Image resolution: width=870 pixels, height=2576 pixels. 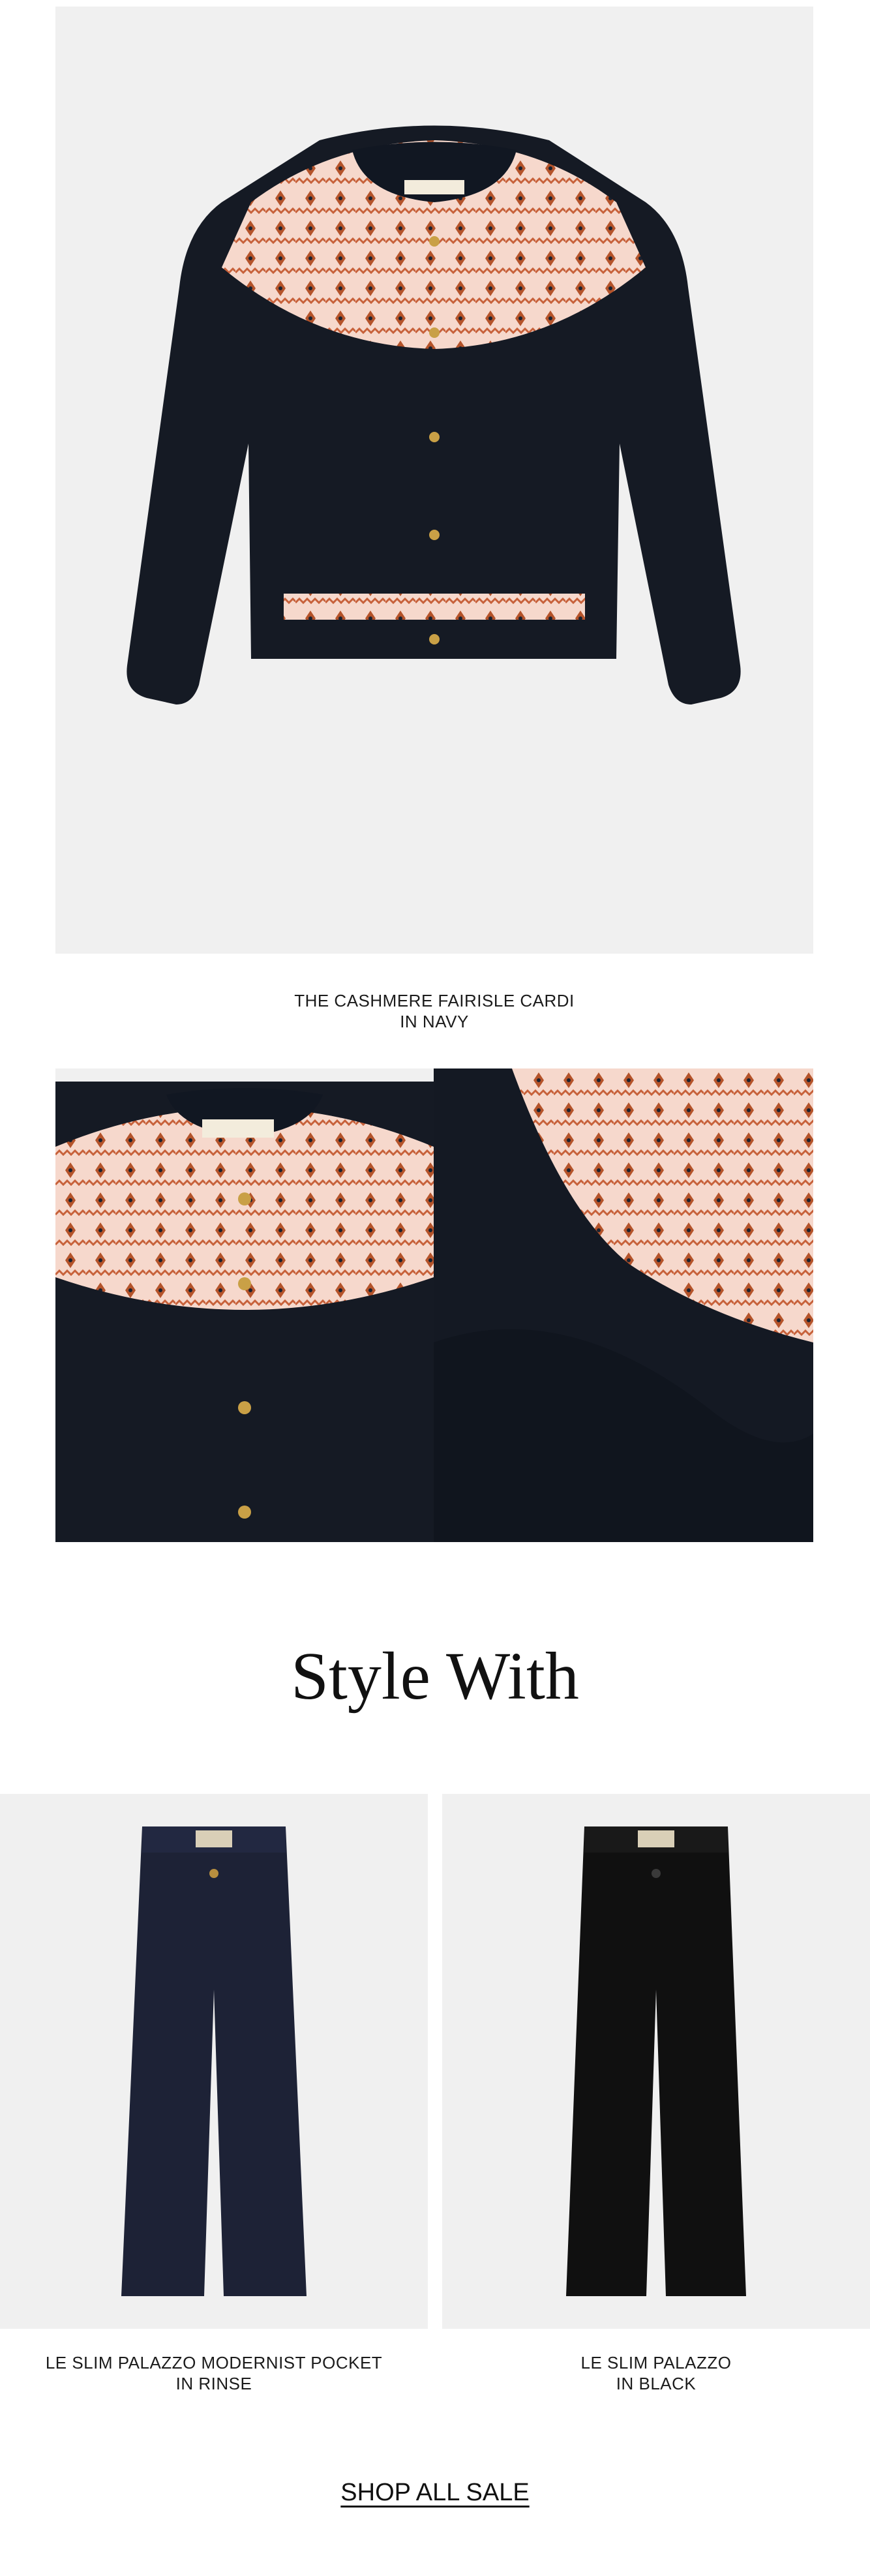 What do you see at coordinates (434, 1001) in the screenshot?
I see `hero-product-name: THE CASHMERE FAIRISLE CARDI` at bounding box center [434, 1001].